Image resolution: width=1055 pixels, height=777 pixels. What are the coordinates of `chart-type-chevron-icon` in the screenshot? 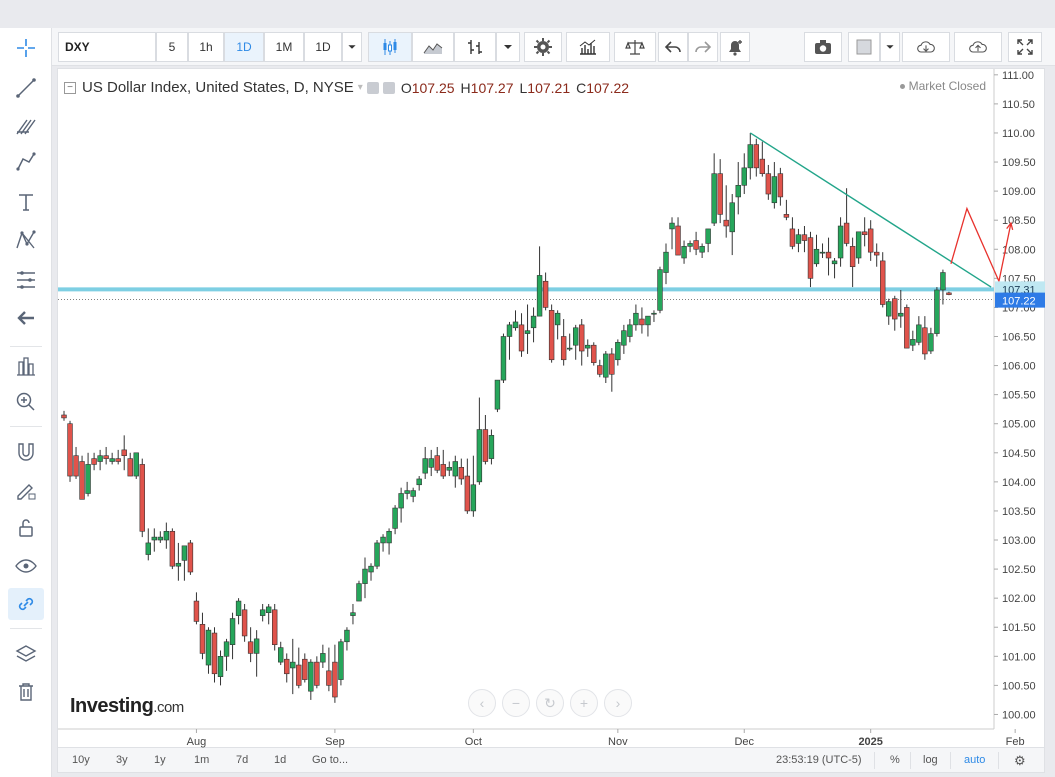 It's located at (508, 47).